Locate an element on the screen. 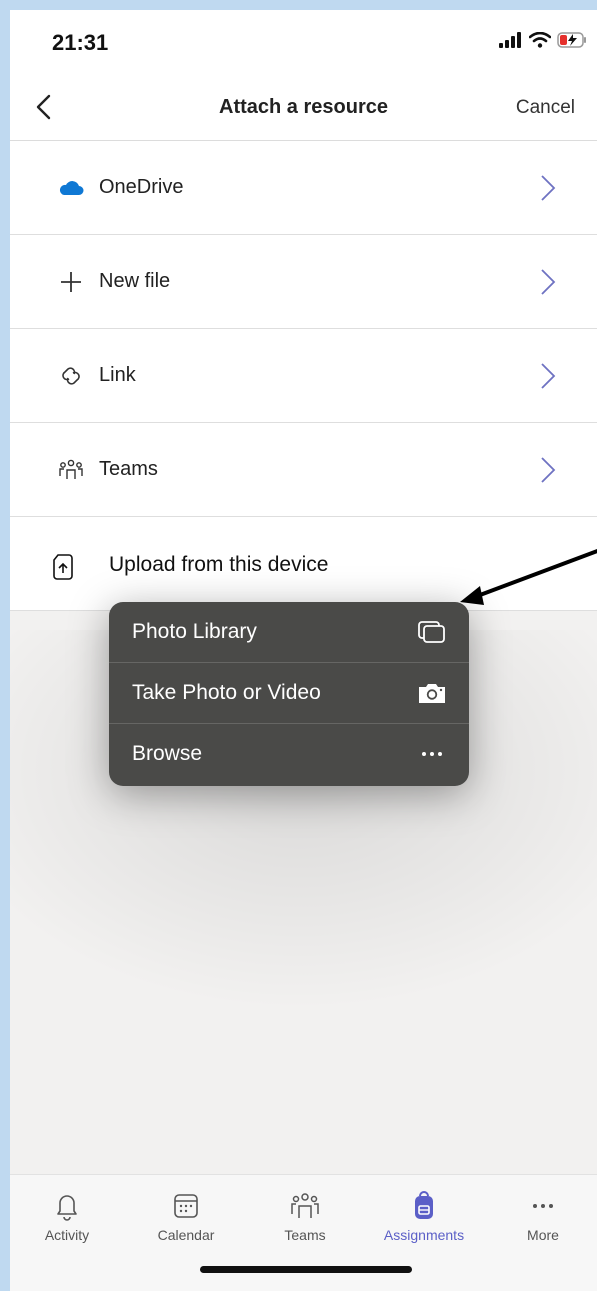  menu-item-label: Take Photo or Video is located at coordinates (226, 692).